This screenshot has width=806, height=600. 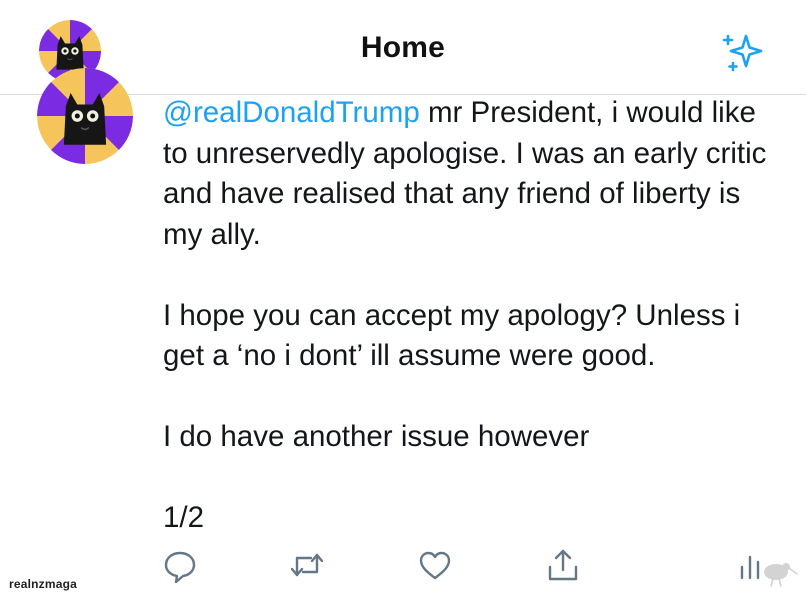 I want to click on retweet-button, so click(x=307, y=565).